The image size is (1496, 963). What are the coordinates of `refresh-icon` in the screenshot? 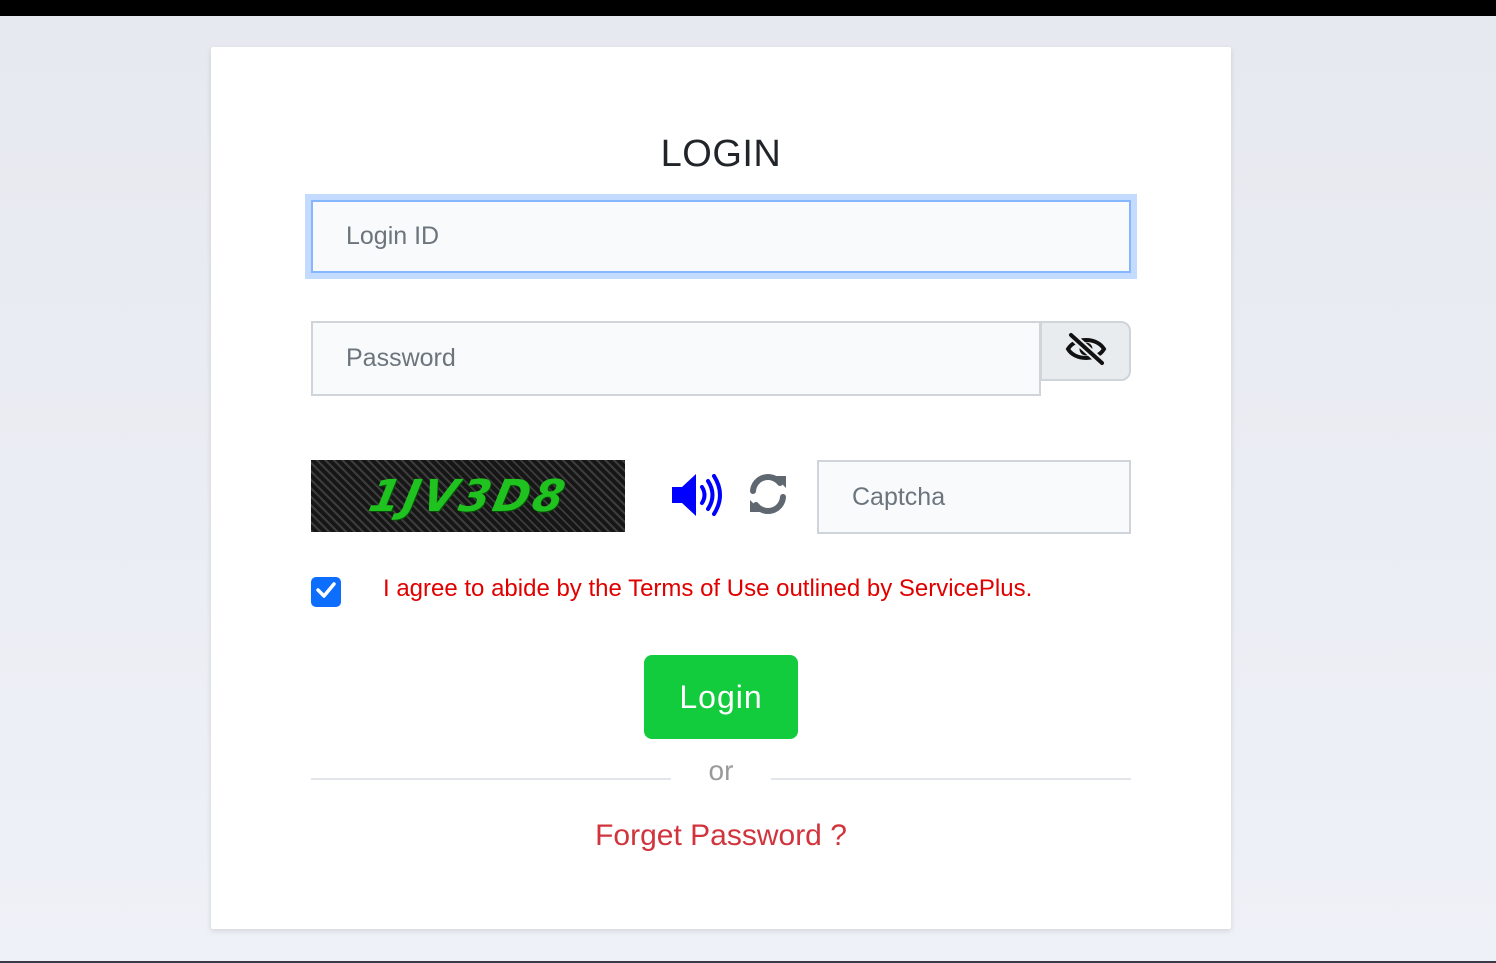 It's located at (768, 498).